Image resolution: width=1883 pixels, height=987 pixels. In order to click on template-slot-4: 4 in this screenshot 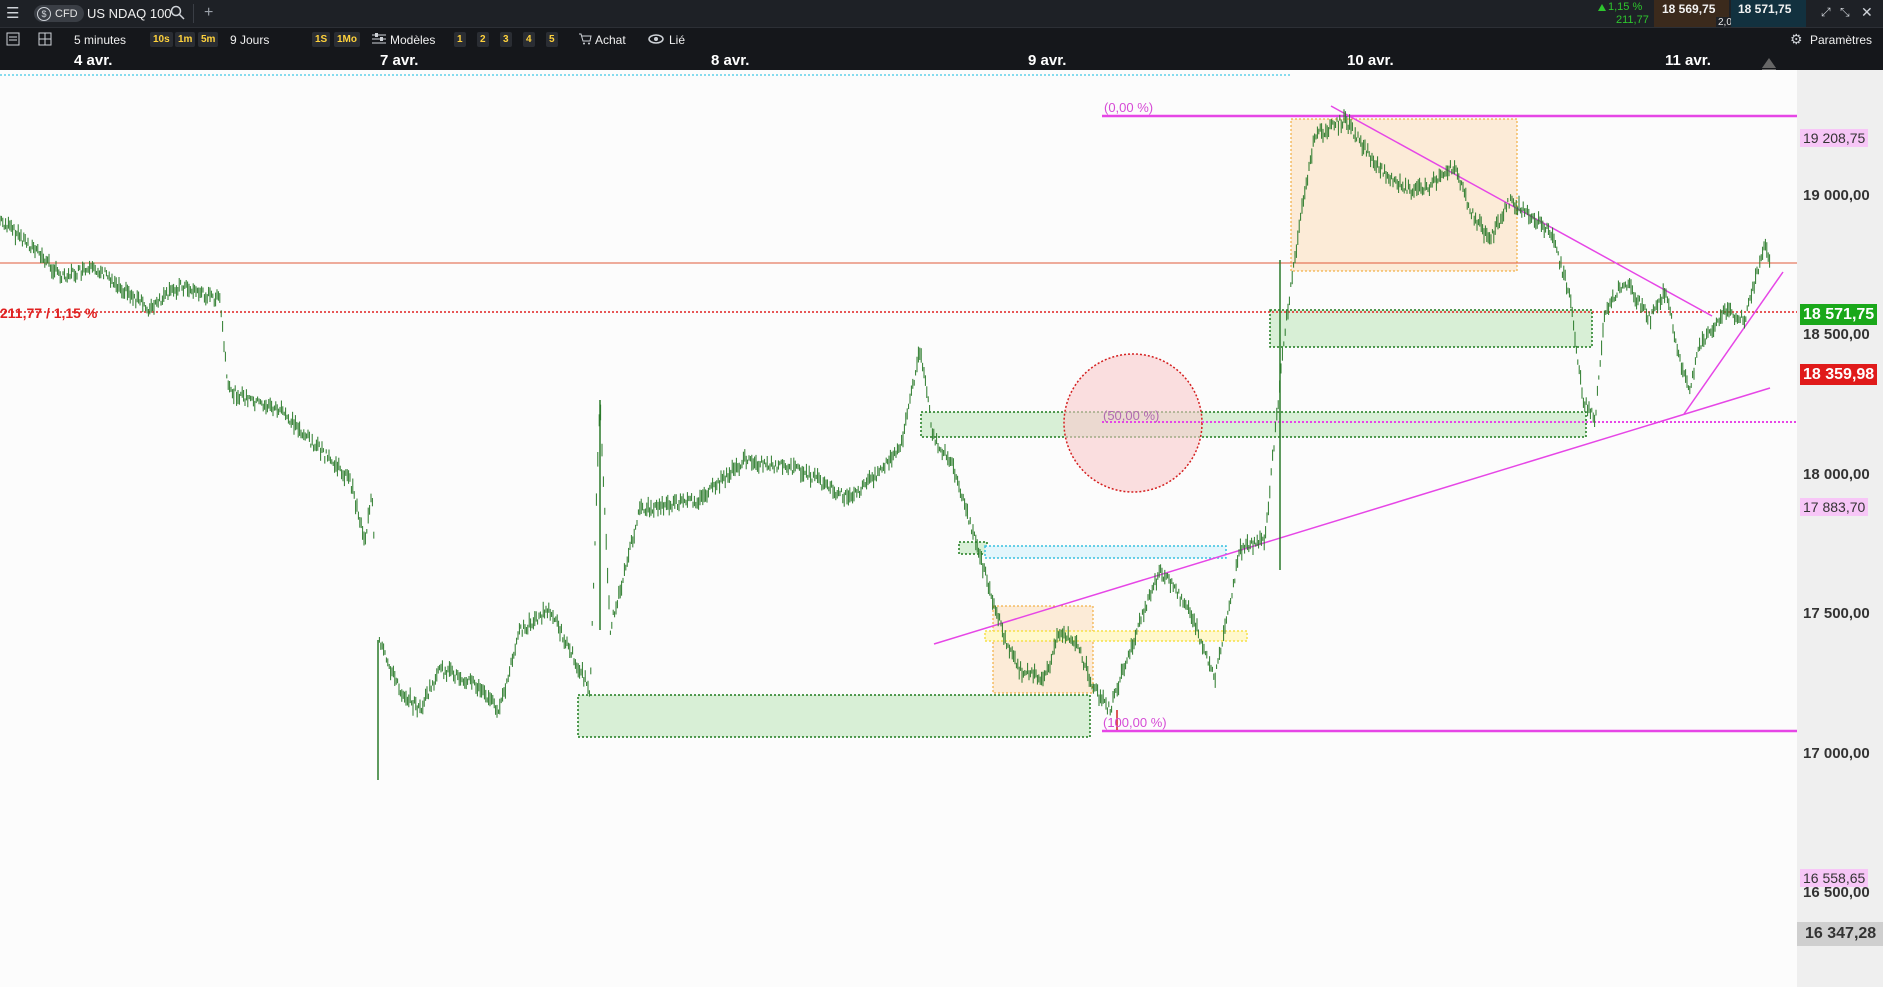, I will do `click(529, 39)`.